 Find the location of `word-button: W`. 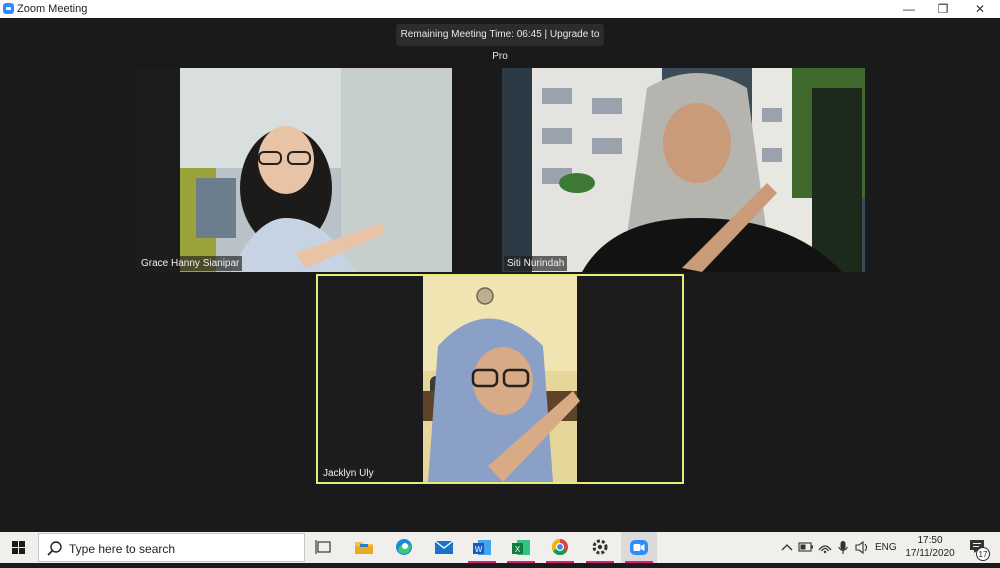

word-button: W is located at coordinates (482, 547).